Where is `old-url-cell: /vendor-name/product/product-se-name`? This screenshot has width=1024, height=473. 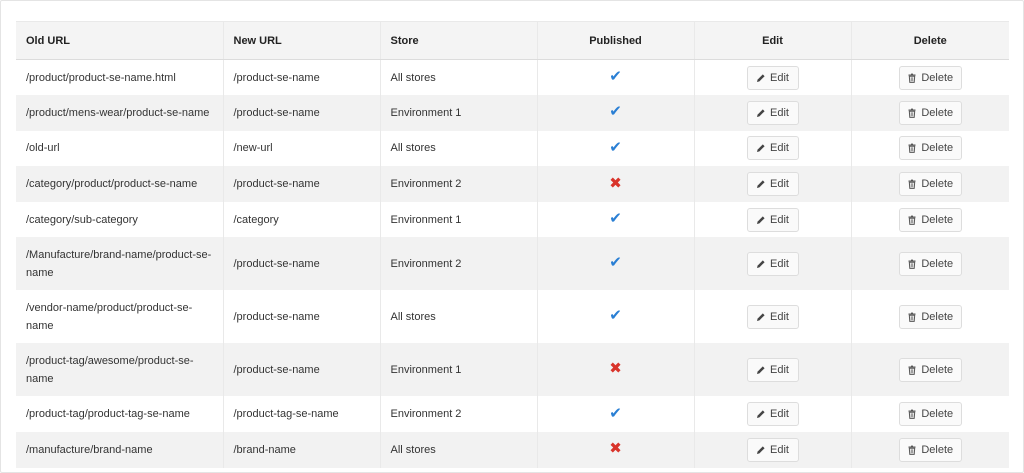
old-url-cell: /vendor-name/product/product-se-name is located at coordinates (120, 317).